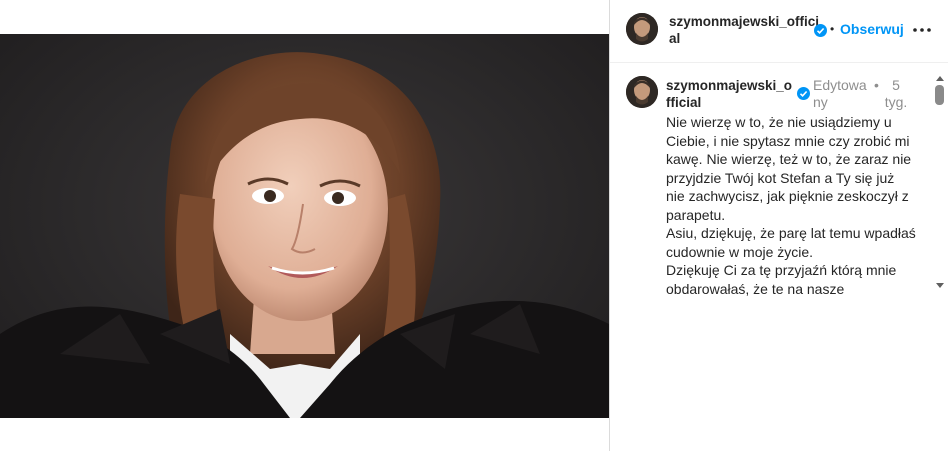  Describe the element at coordinates (940, 282) in the screenshot. I see `scroll-down-arrow-icon` at that location.